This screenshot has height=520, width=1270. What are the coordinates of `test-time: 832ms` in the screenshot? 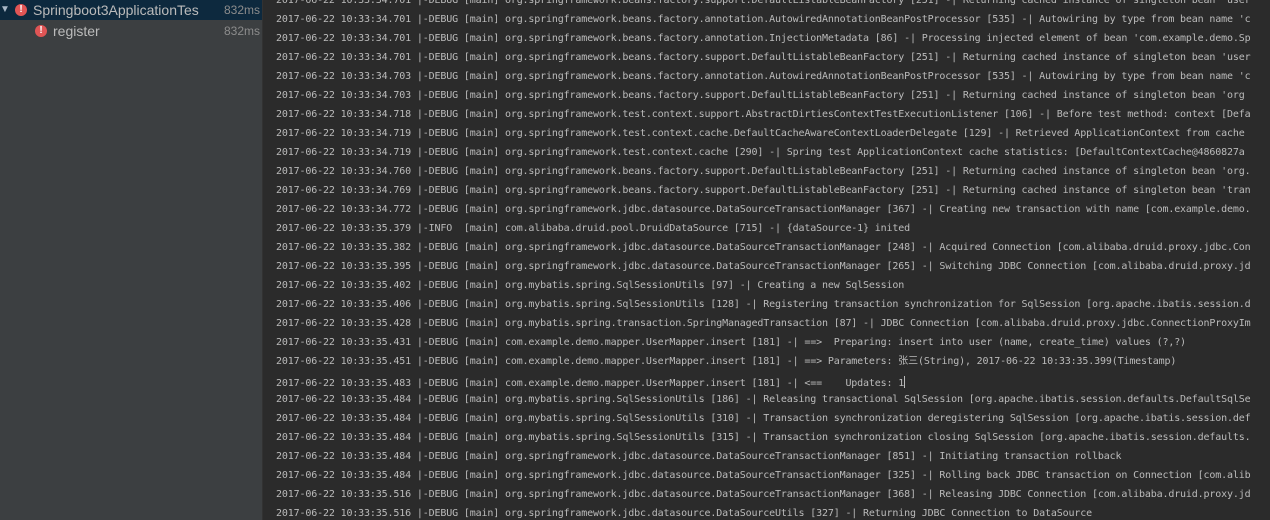 It's located at (241, 31).